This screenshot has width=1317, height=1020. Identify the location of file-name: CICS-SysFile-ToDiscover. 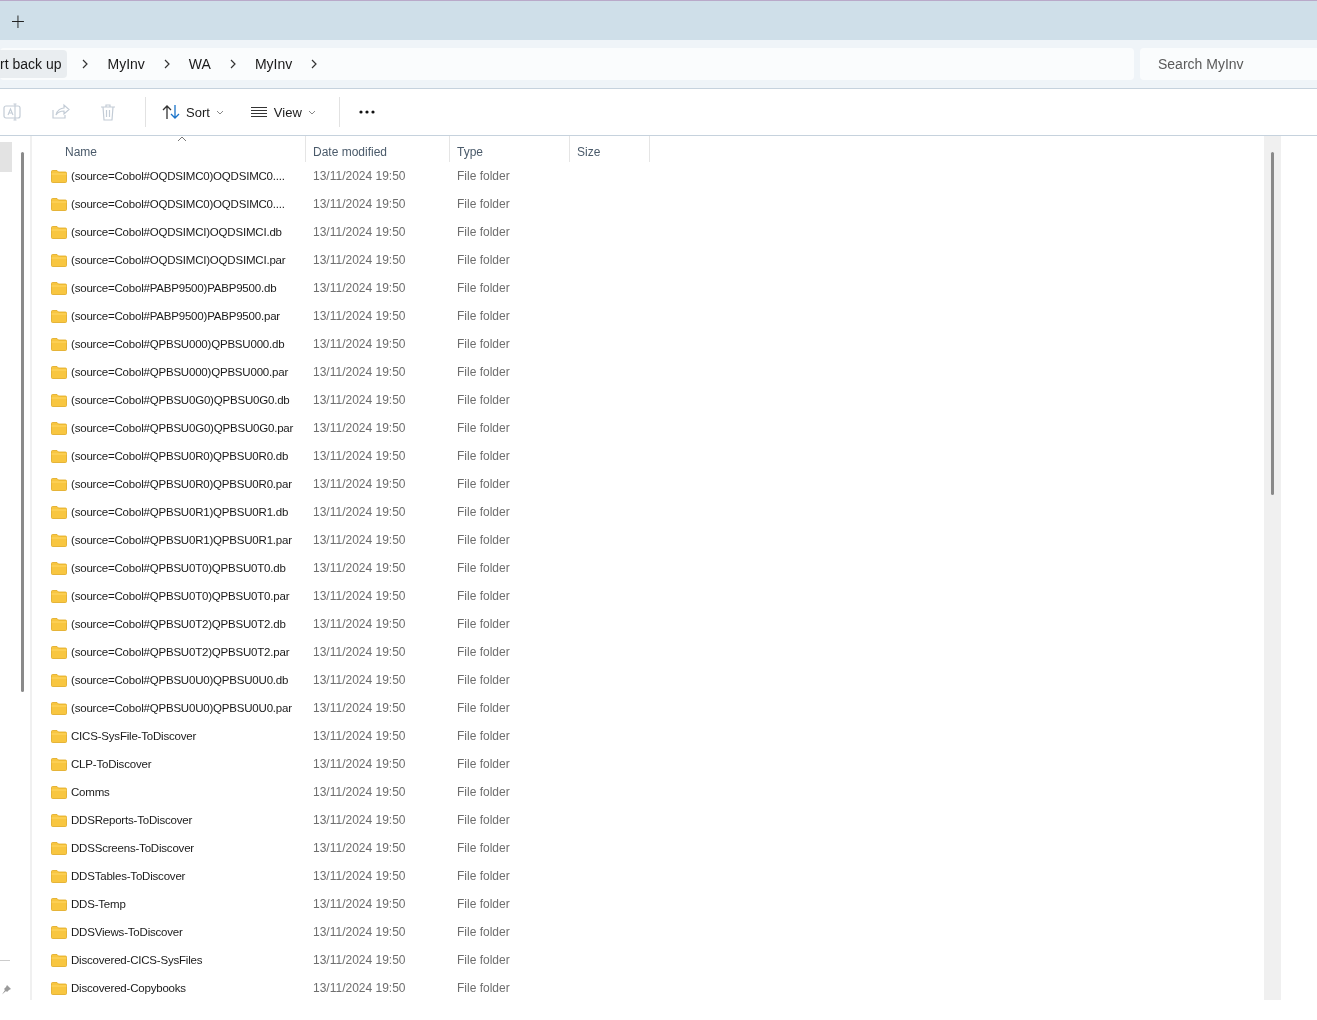
(134, 736).